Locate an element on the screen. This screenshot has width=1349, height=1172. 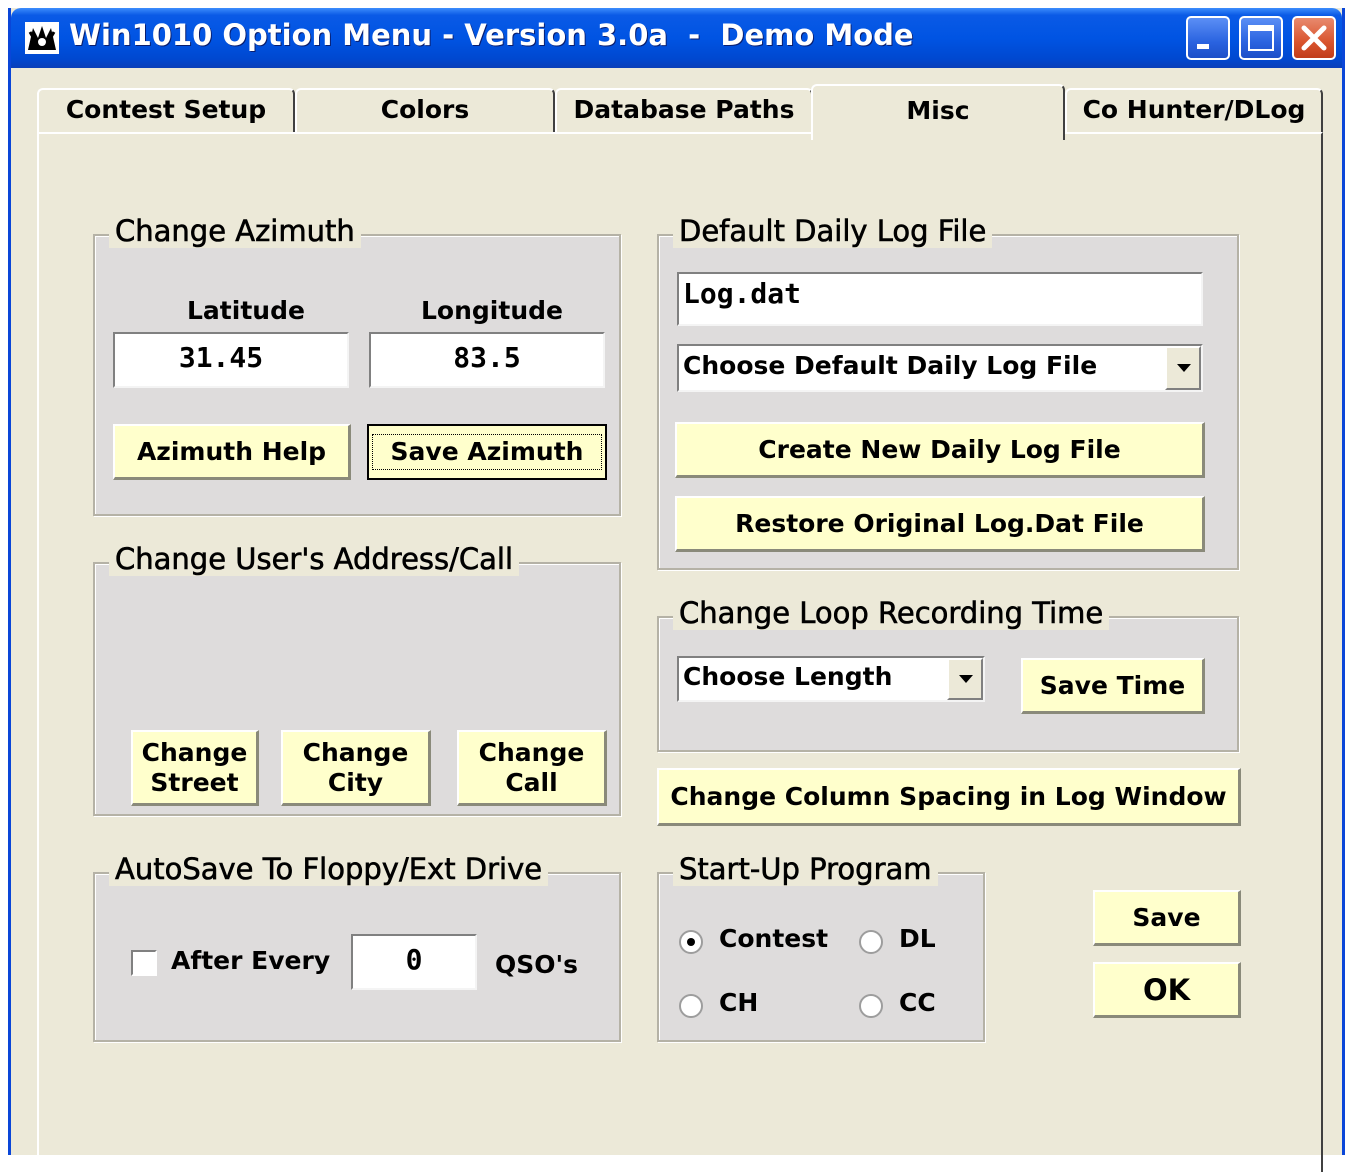
group-title: Default Daily Log File is located at coordinates (833, 231).